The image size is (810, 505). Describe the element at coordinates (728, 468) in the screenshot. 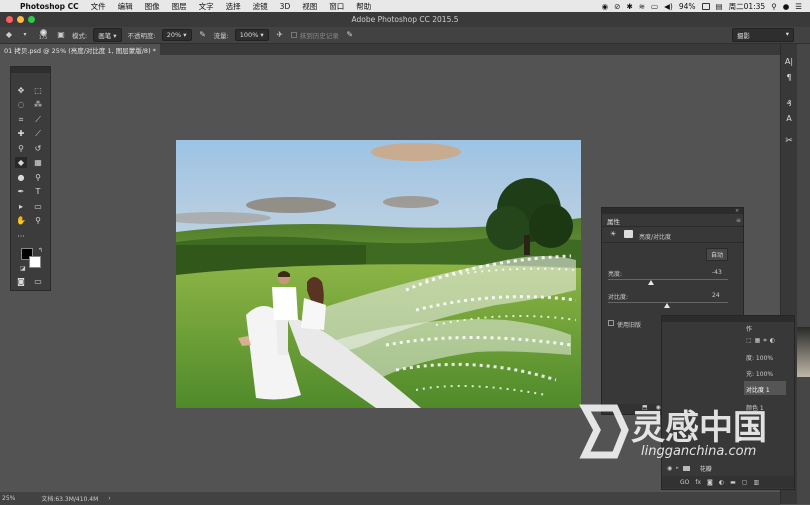

I see `layer-row-group: ◉ ▸ 花瓣` at that location.